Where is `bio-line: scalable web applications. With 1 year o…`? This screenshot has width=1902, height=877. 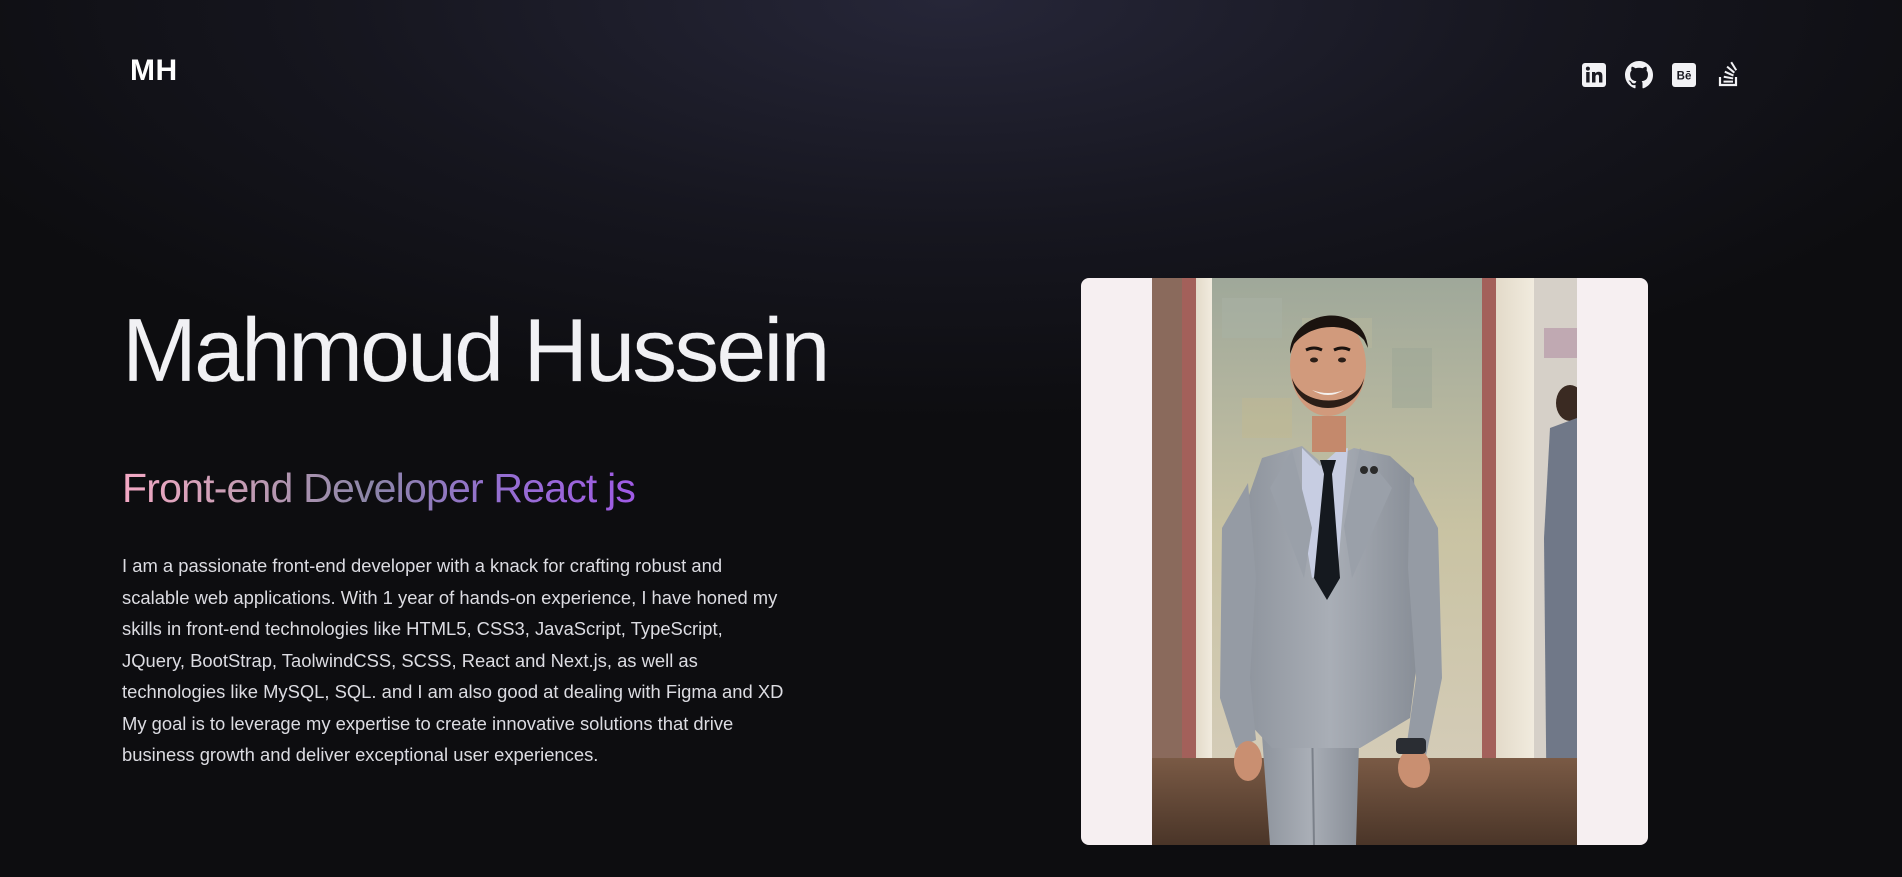
bio-line: scalable web applications. With 1 year o… is located at coordinates (450, 597).